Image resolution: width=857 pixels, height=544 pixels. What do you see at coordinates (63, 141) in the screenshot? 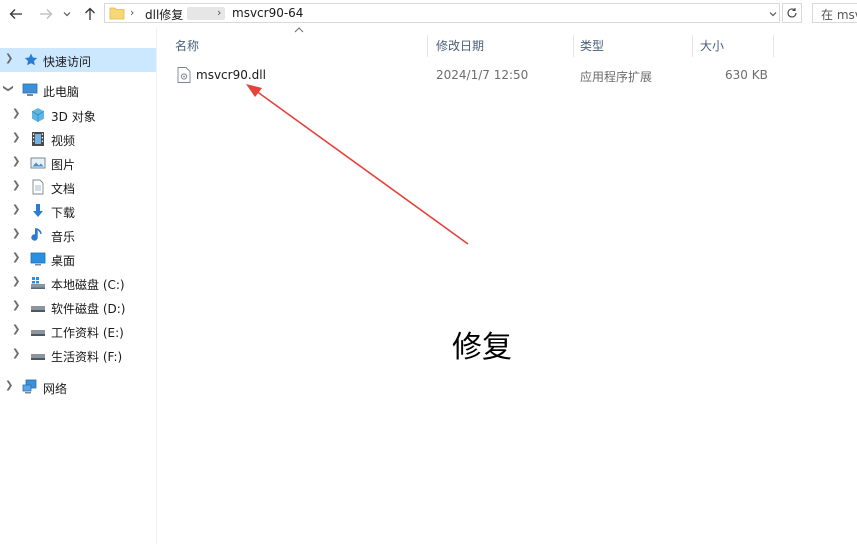
I see `nav-label: 视频` at bounding box center [63, 141].